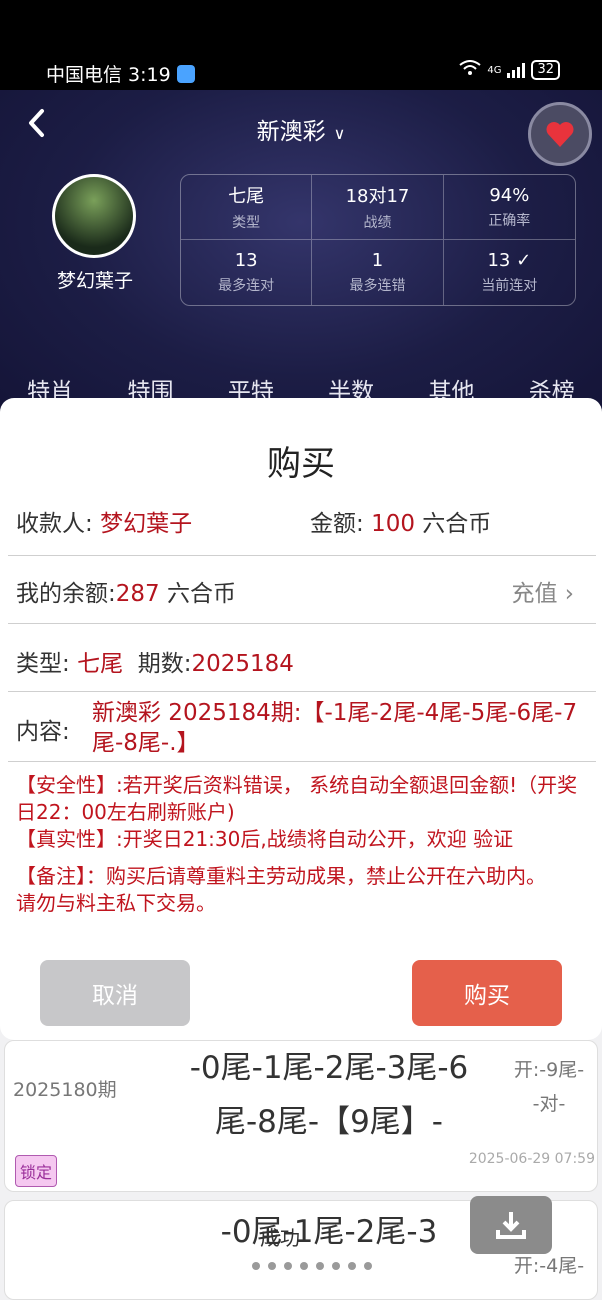 This screenshot has width=602, height=1300. I want to click on note-remark: 【备注】：购买后请尊重料主劳动成果，禁止公开在六助内。, so click(281, 876).